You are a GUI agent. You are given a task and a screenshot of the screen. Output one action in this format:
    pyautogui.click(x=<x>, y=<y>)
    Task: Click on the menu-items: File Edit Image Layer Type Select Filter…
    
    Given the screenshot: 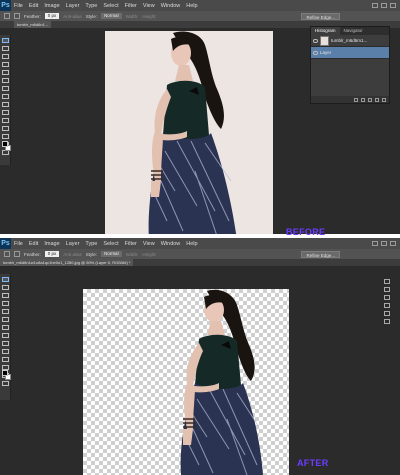 What is the action you would take?
    pyautogui.click(x=109, y=6)
    